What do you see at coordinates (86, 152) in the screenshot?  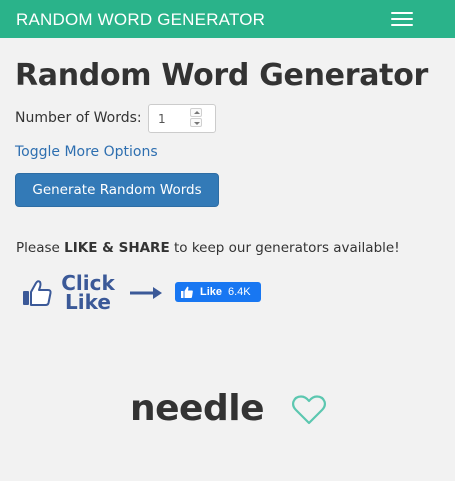 I see `toggle-more-options-link: Toggle More Options` at bounding box center [86, 152].